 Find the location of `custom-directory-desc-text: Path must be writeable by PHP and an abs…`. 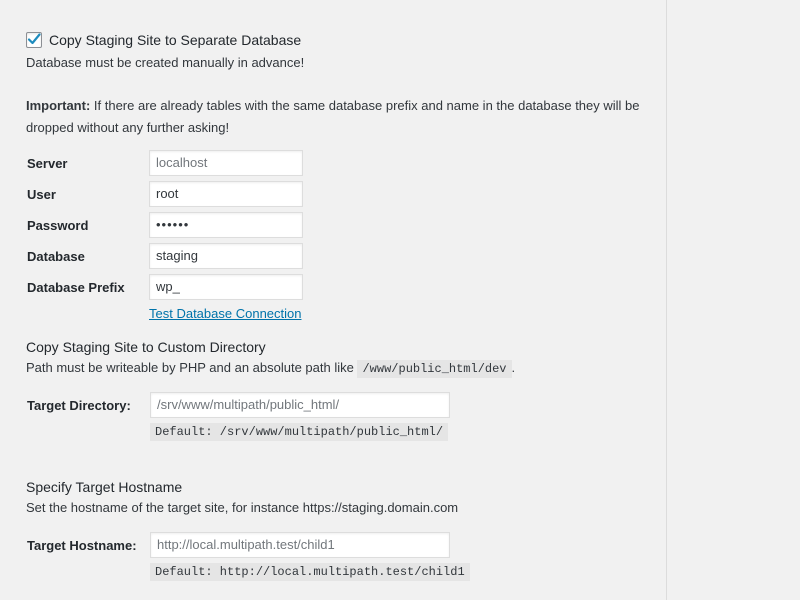

custom-directory-desc-text: Path must be writeable by PHP and an abs… is located at coordinates (190, 367).